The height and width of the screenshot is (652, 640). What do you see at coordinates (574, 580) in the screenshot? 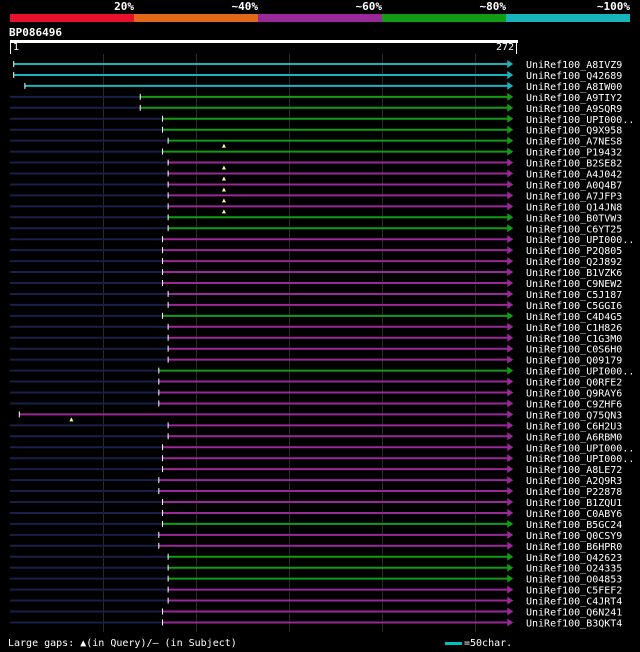
I see `hit-label: UniRef100_O04853` at bounding box center [574, 580].